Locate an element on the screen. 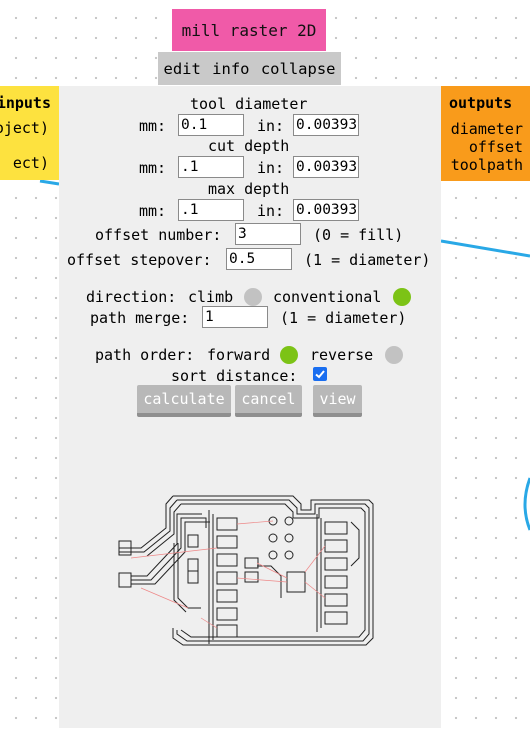 This screenshot has height=734, width=530. offset-stepover-label: offset stepover: is located at coordinates (139, 260).